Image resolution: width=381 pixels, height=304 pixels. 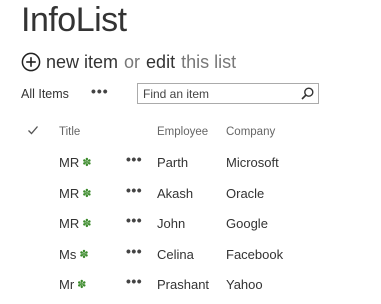 What do you see at coordinates (132, 62) in the screenshot?
I see `or-text: or` at bounding box center [132, 62].